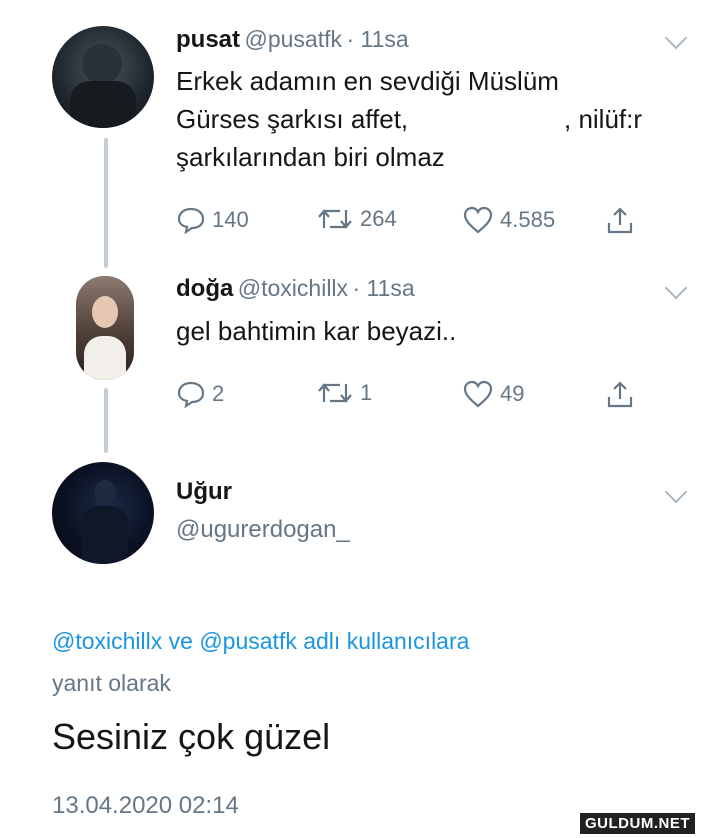 Image resolution: width=703 pixels, height=838 pixels. What do you see at coordinates (111, 683) in the screenshot?
I see `reply-suffix: yanıt olarak` at bounding box center [111, 683].